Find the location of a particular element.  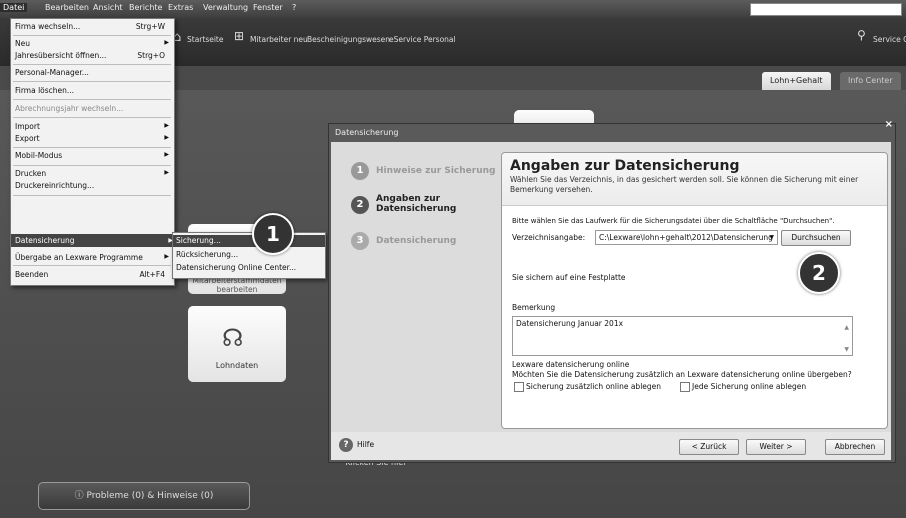

page-title: Angaben zur Datensicherung is located at coordinates (625, 166).